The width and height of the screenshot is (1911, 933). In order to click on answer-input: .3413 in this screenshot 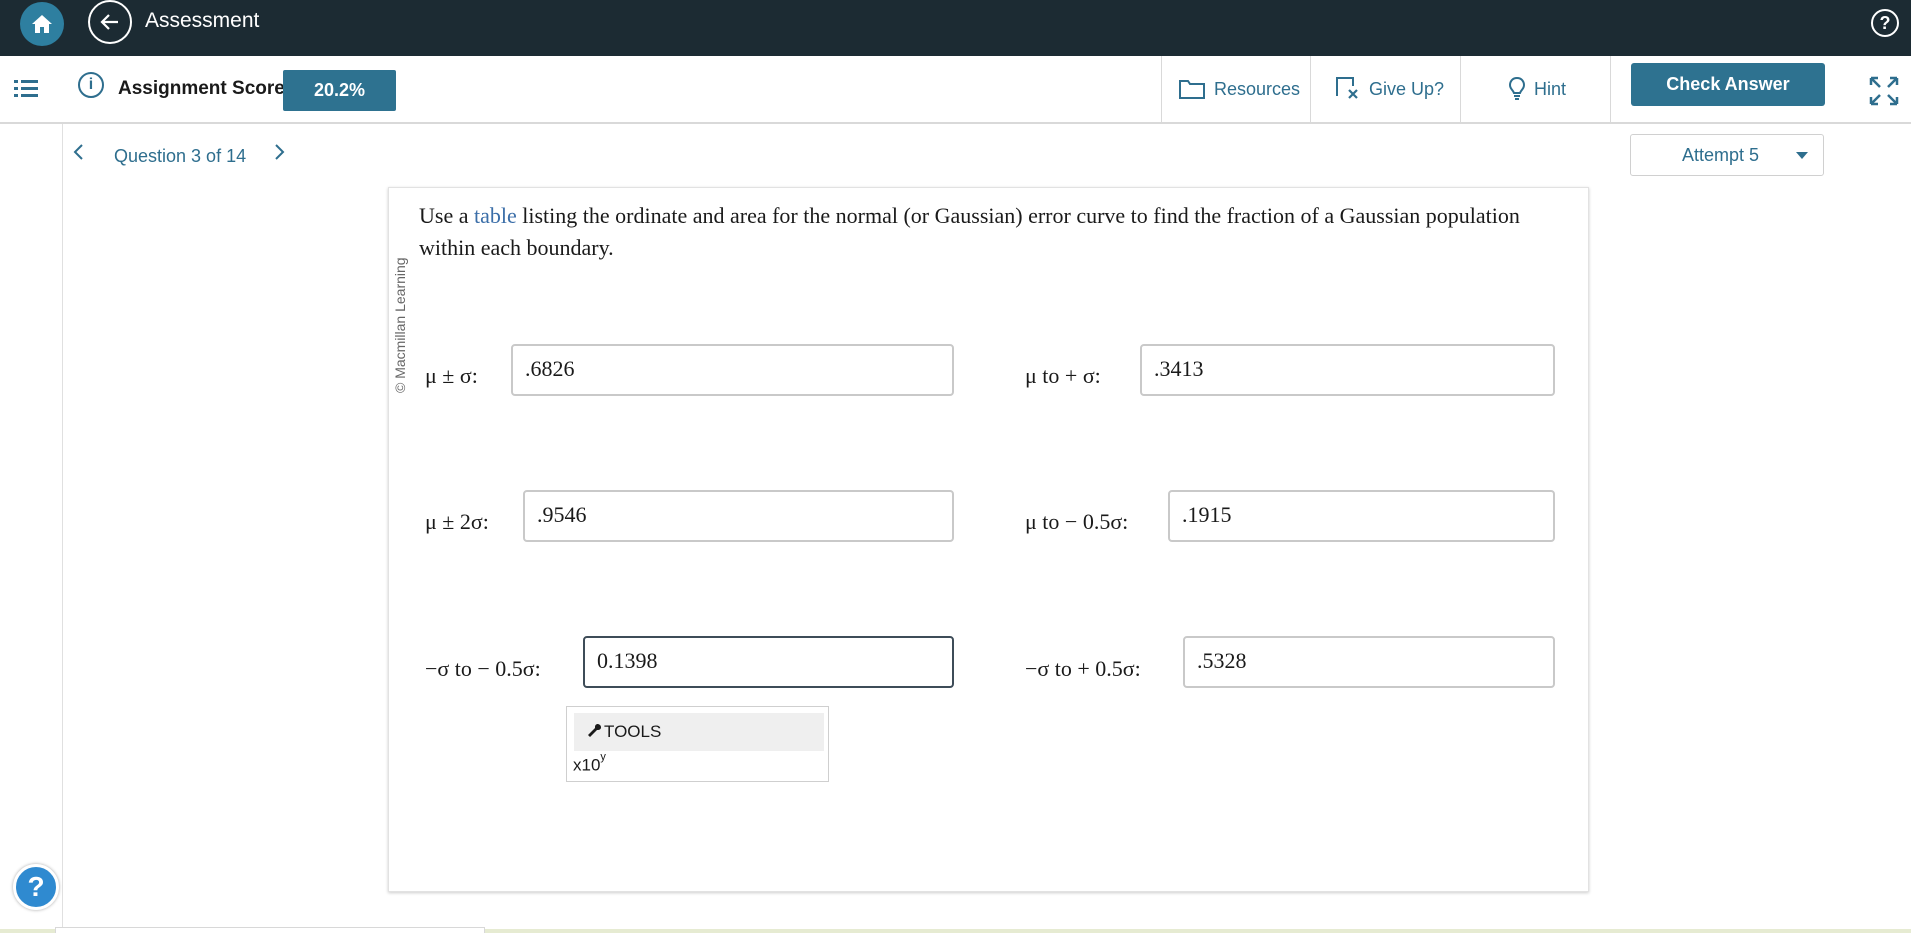, I will do `click(1347, 370)`.